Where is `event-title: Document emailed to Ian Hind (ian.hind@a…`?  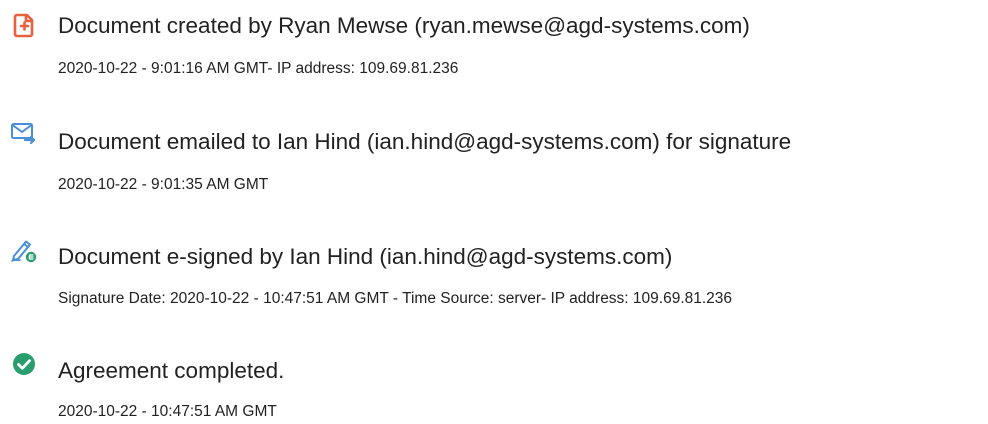 event-title: Document emailed to Ian Hind (ian.hind@a… is located at coordinates (425, 141).